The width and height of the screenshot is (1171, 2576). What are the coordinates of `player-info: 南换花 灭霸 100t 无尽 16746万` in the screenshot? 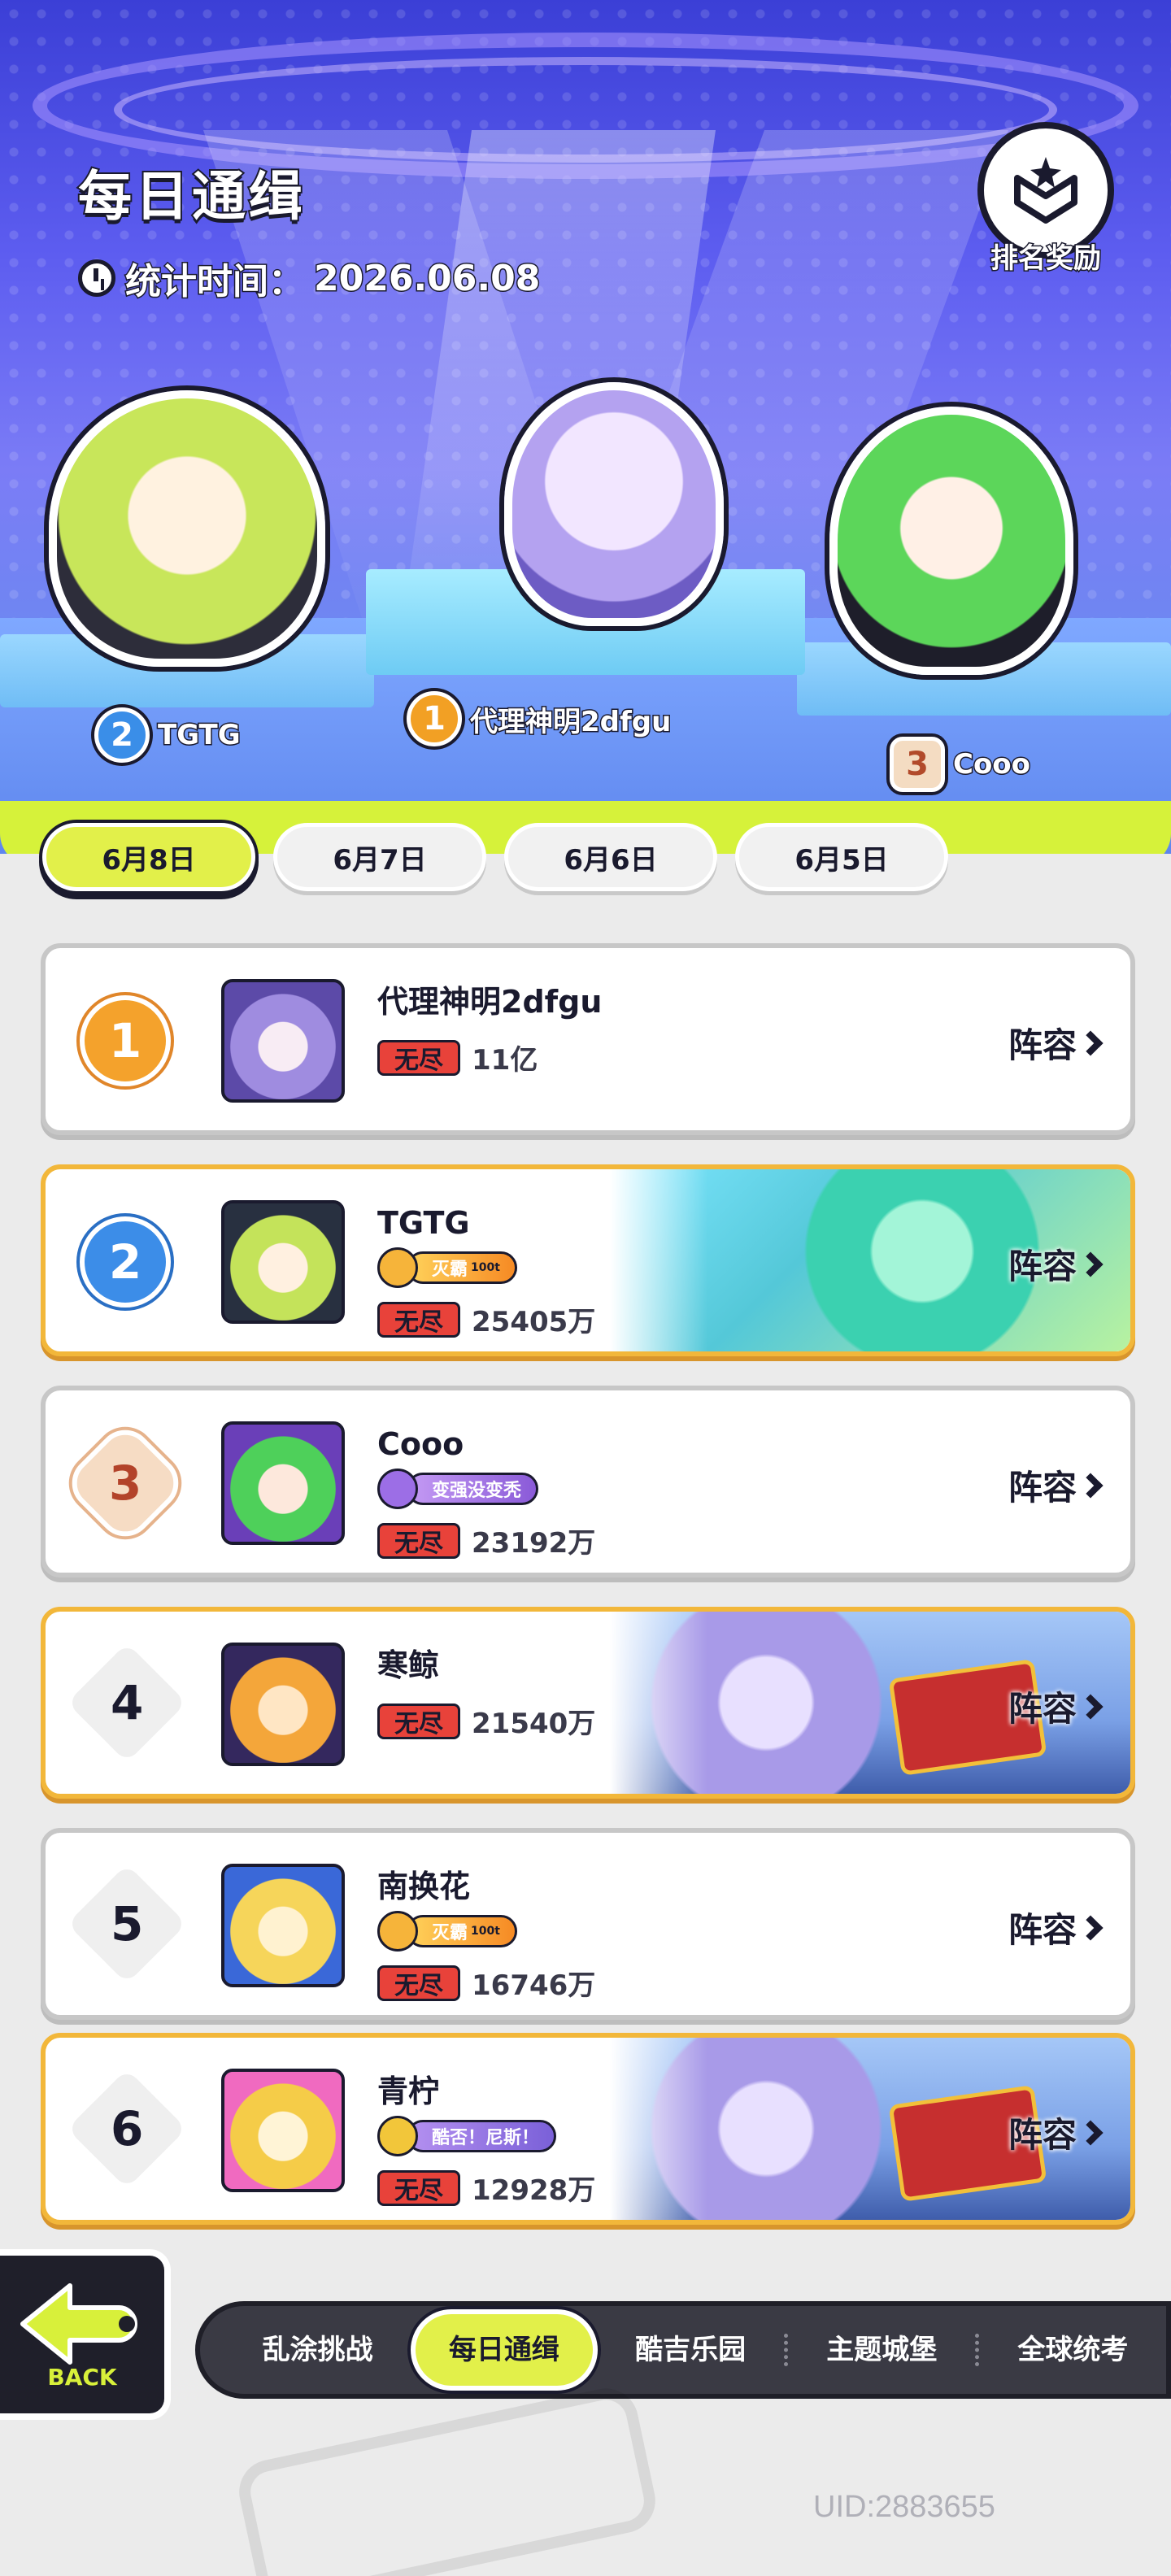 It's located at (486, 1934).